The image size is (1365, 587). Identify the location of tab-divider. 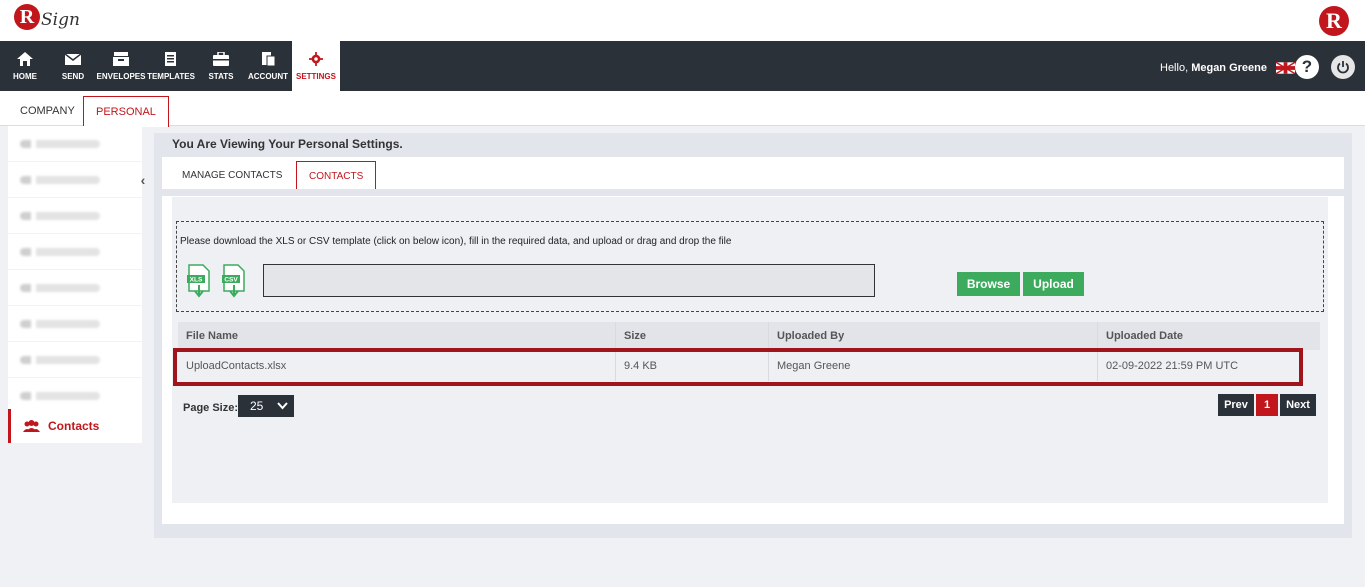
(753, 192).